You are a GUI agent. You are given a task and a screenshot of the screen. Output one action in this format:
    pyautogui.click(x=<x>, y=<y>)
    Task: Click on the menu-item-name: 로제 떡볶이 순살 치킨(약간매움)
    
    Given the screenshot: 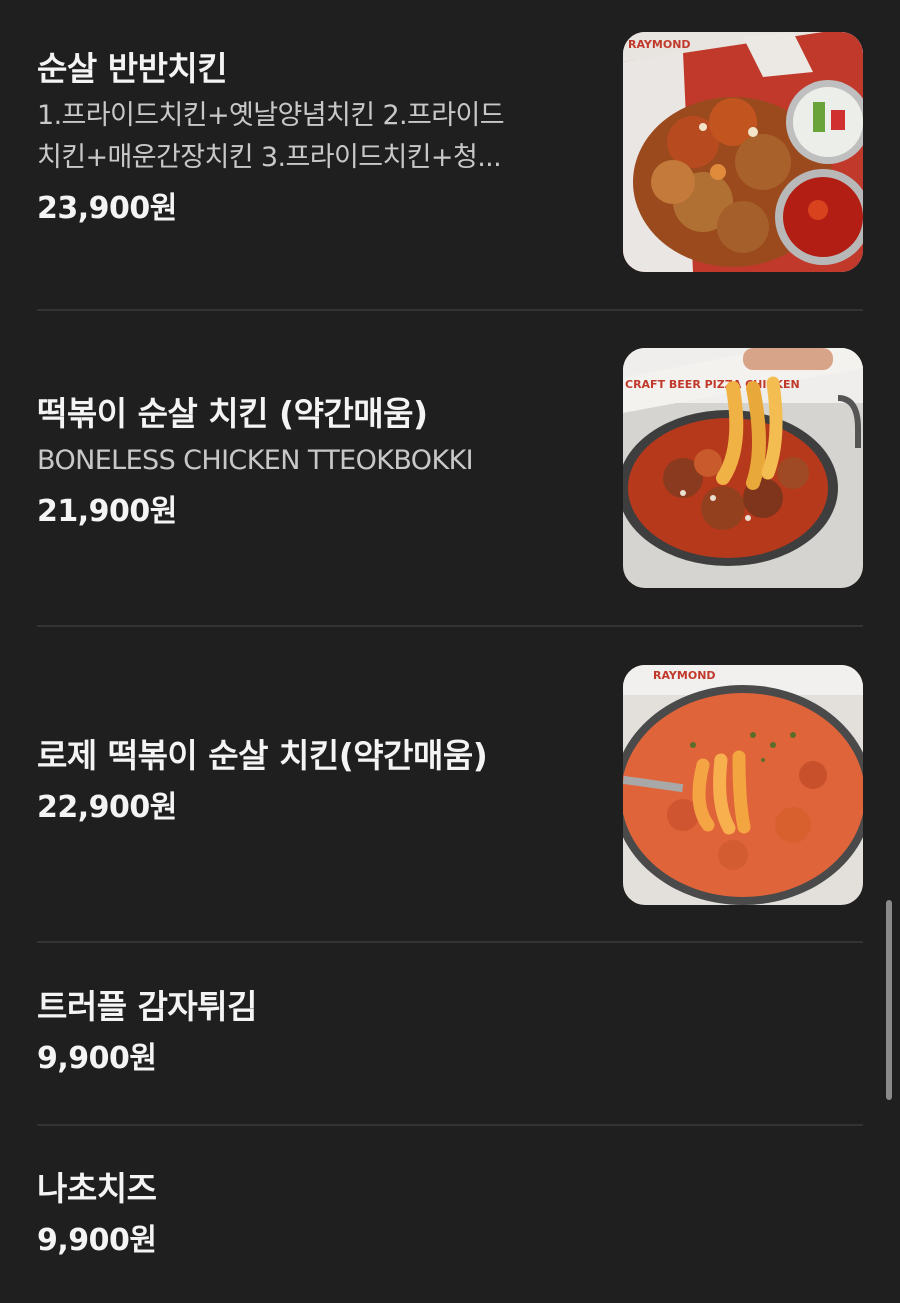 What is the action you would take?
    pyautogui.click(x=262, y=755)
    